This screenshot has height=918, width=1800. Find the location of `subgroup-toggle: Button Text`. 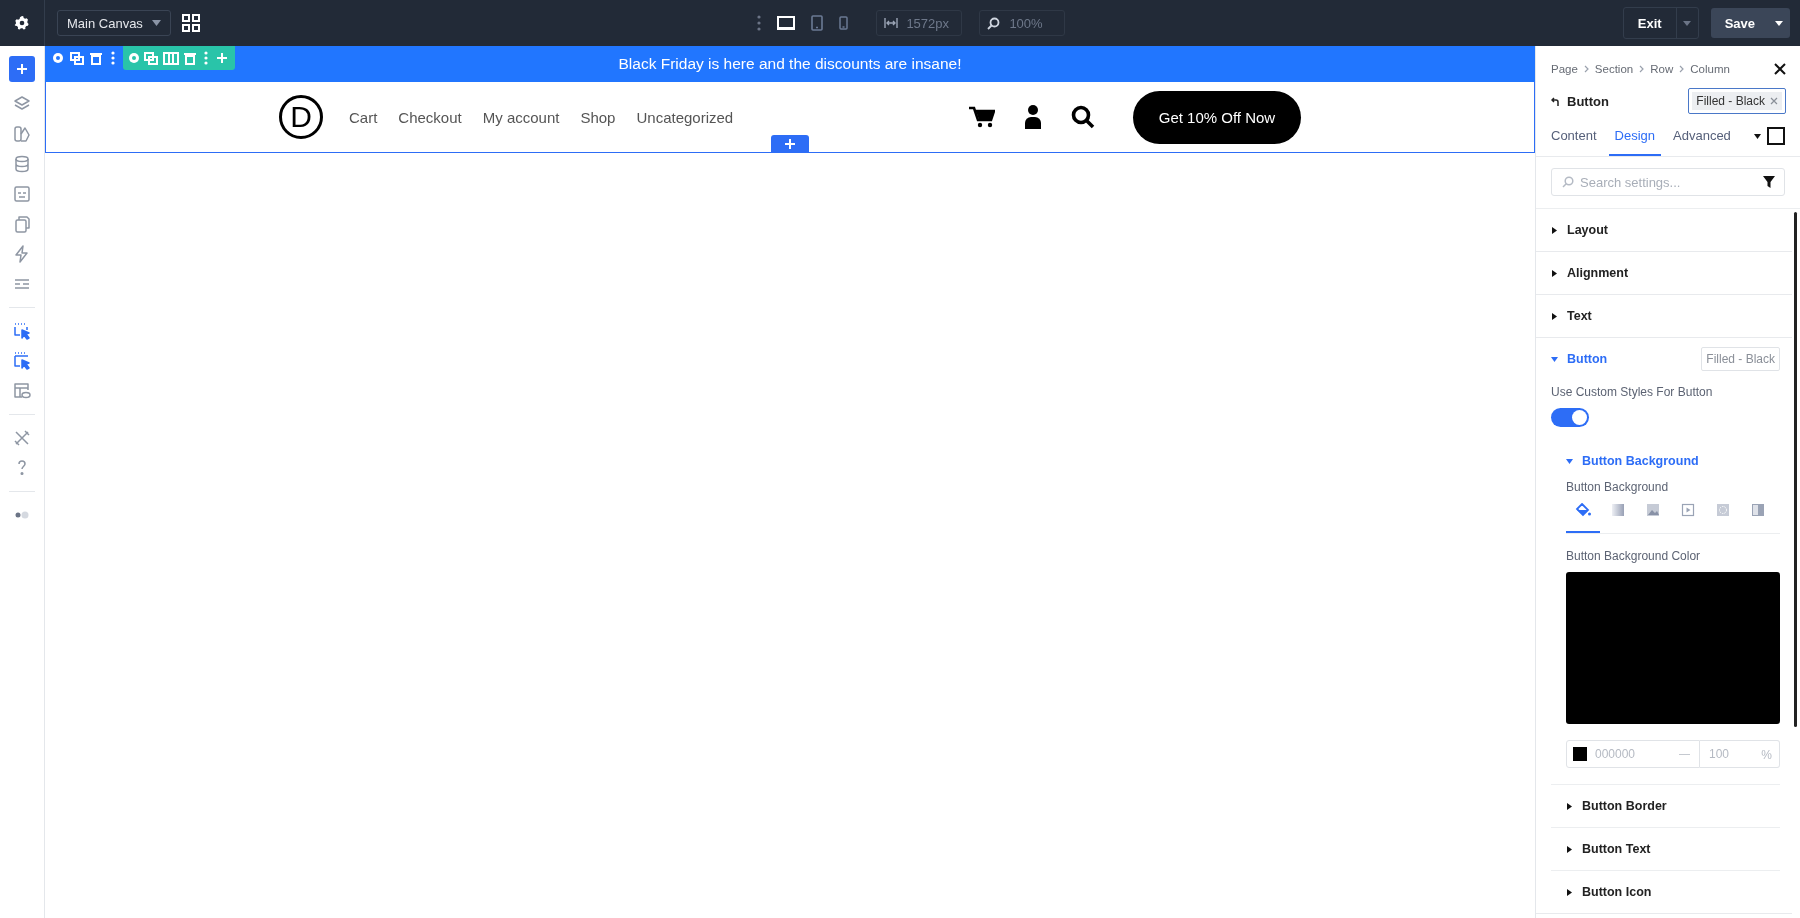

subgroup-toggle: Button Text is located at coordinates (1673, 849).